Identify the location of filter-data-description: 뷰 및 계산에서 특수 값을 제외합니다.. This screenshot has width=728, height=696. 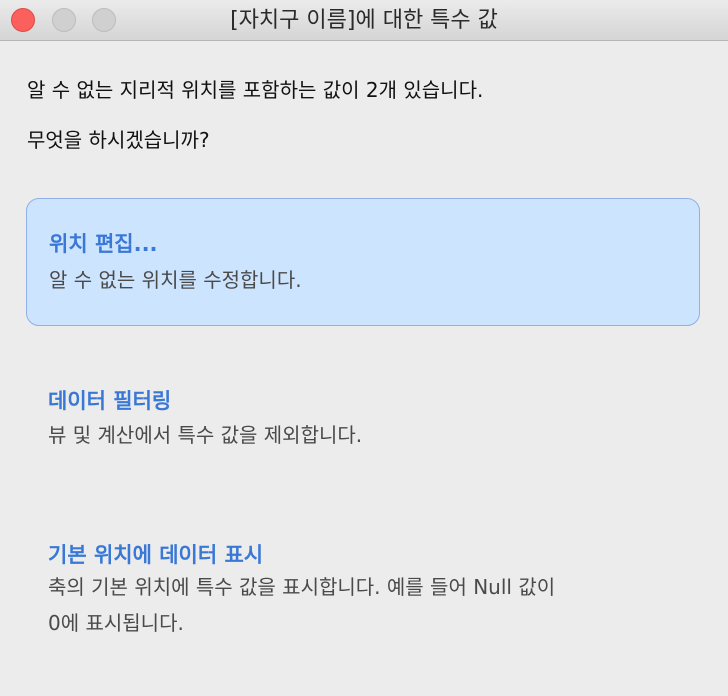
(205, 435).